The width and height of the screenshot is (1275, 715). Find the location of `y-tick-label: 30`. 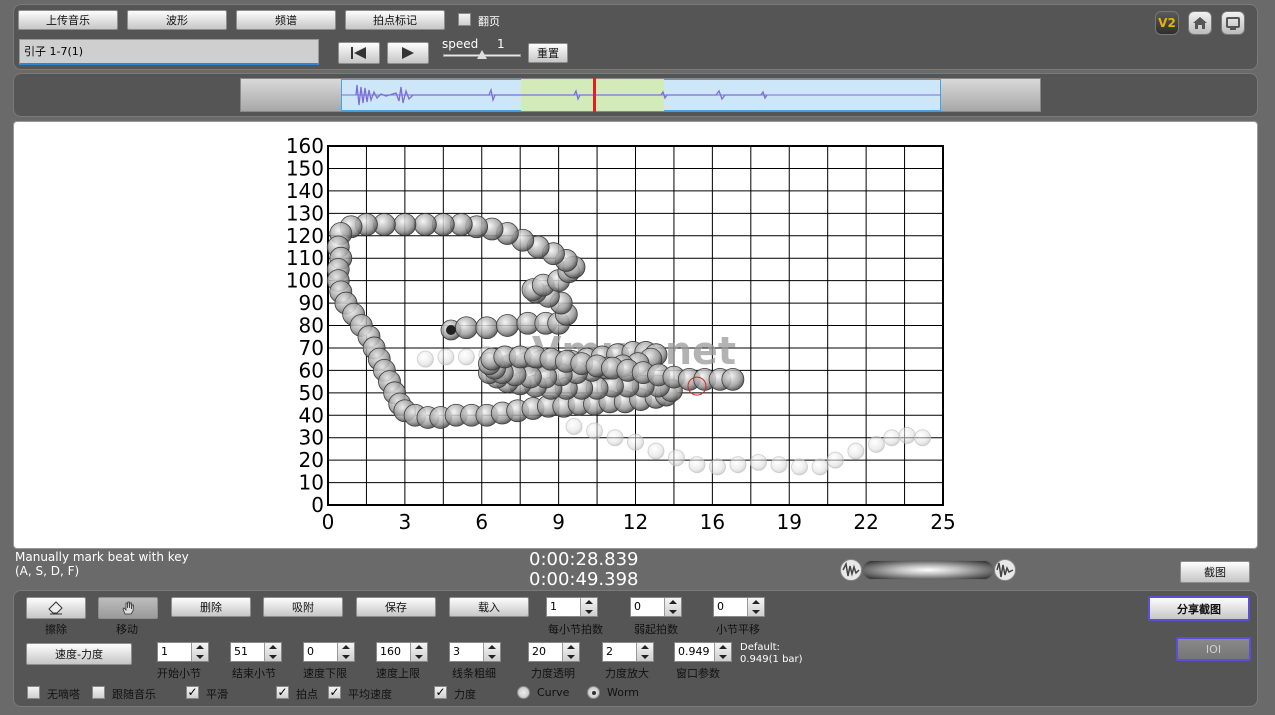

y-tick-label: 30 is located at coordinates (311, 438).